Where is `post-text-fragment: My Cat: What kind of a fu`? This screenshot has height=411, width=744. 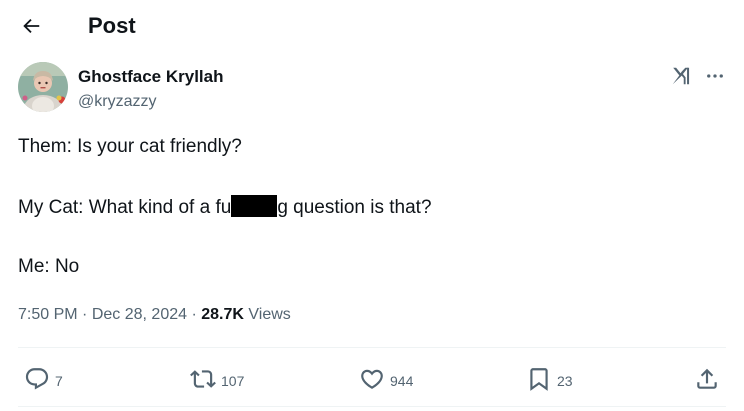
post-text-fragment: My Cat: What kind of a fu is located at coordinates (125, 207).